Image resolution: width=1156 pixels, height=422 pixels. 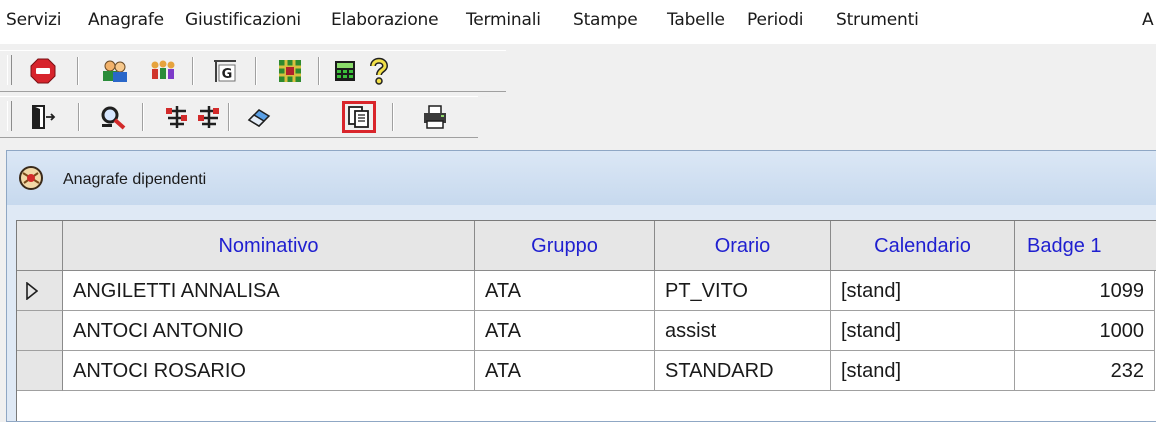 I want to click on eraser-button, so click(x=259, y=117).